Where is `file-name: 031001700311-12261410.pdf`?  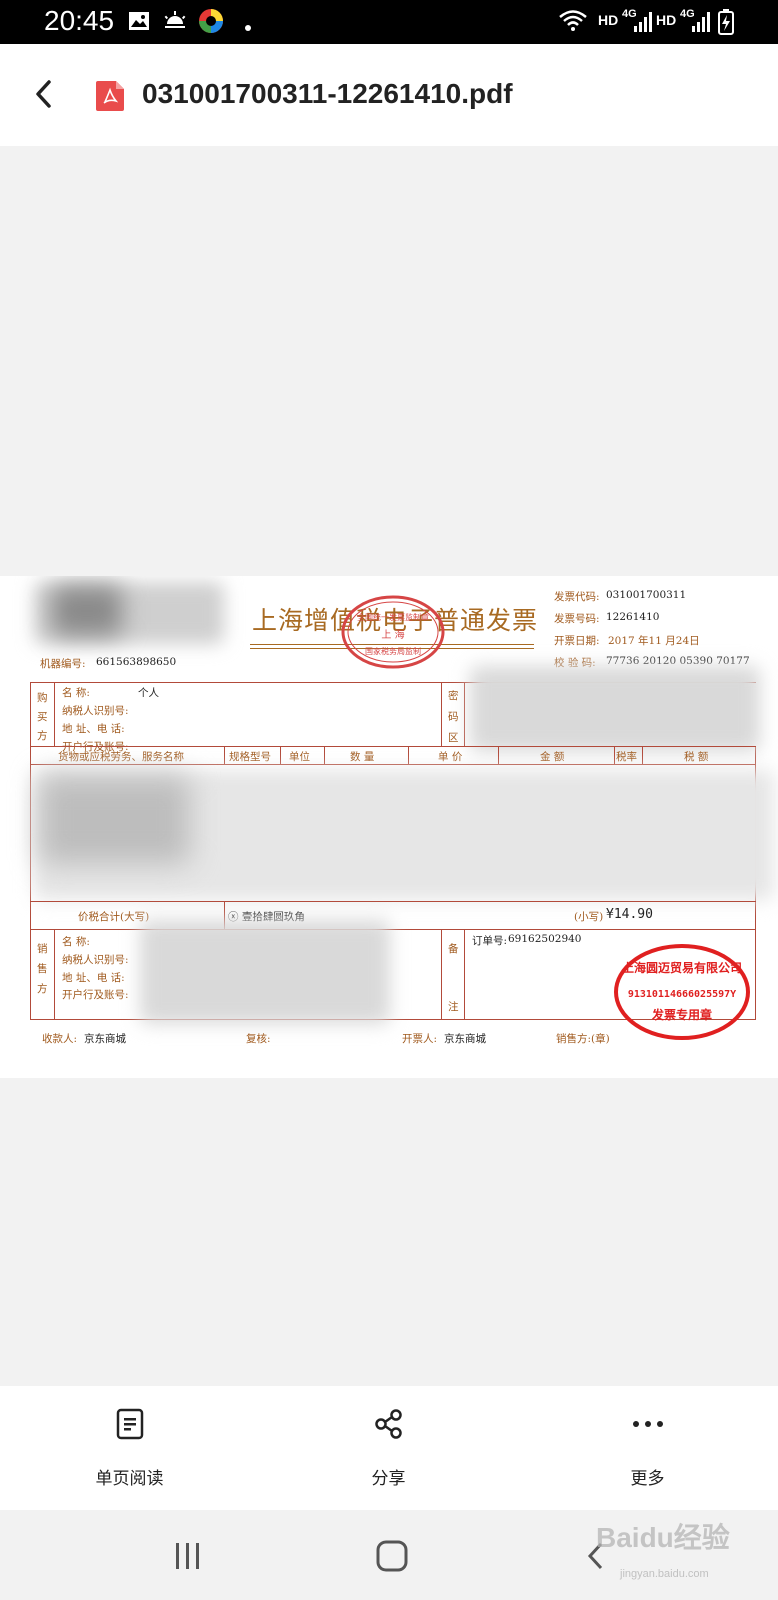 file-name: 031001700311-12261410.pdf is located at coordinates (327, 93).